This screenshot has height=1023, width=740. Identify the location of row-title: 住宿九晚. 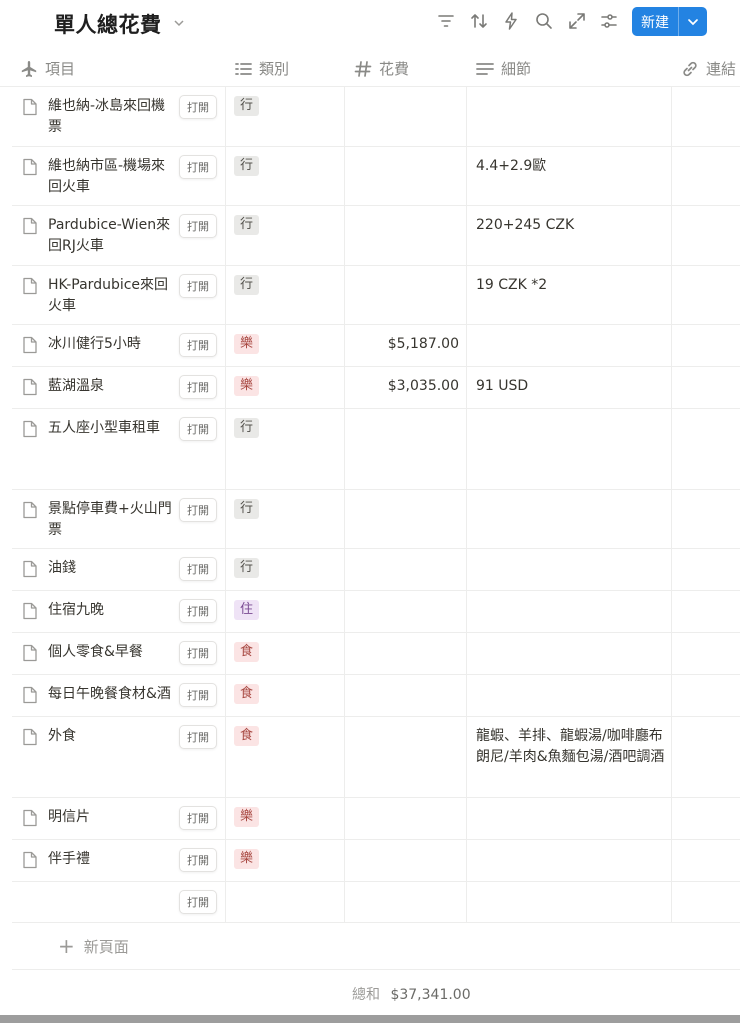
(112, 610).